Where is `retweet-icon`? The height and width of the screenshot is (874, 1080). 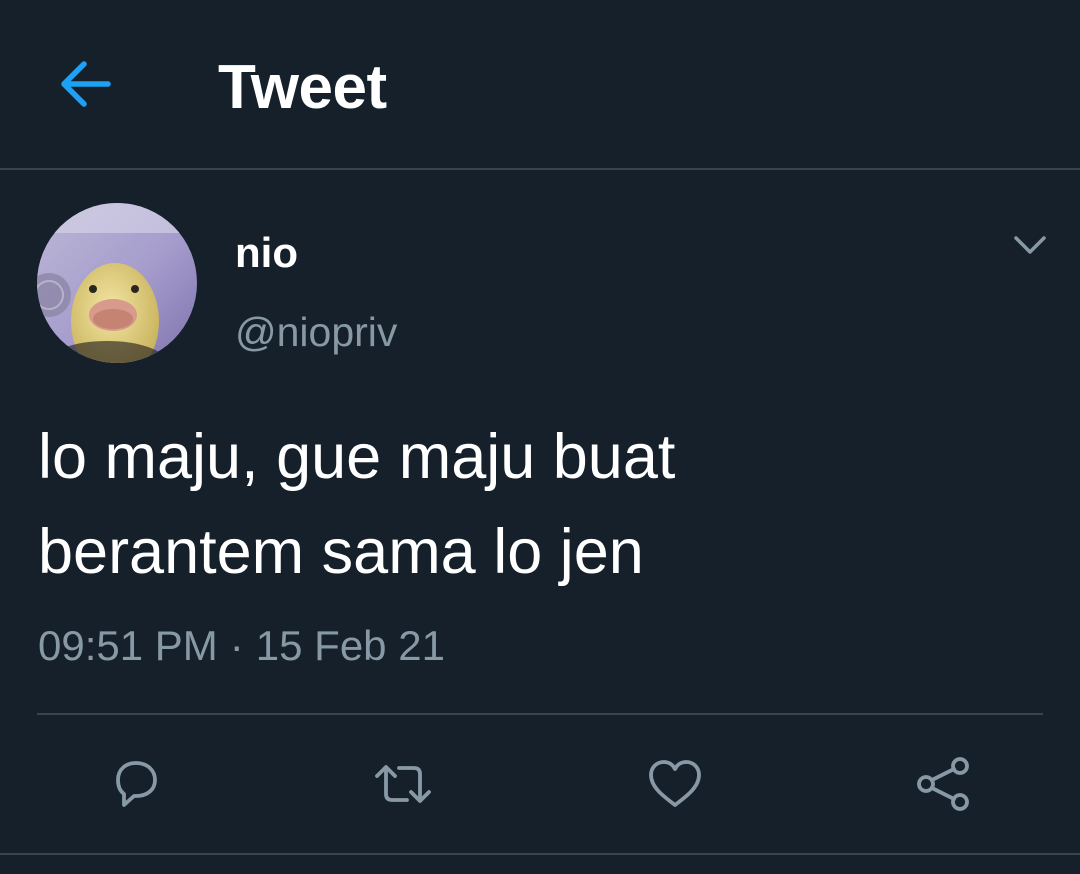 retweet-icon is located at coordinates (403, 784).